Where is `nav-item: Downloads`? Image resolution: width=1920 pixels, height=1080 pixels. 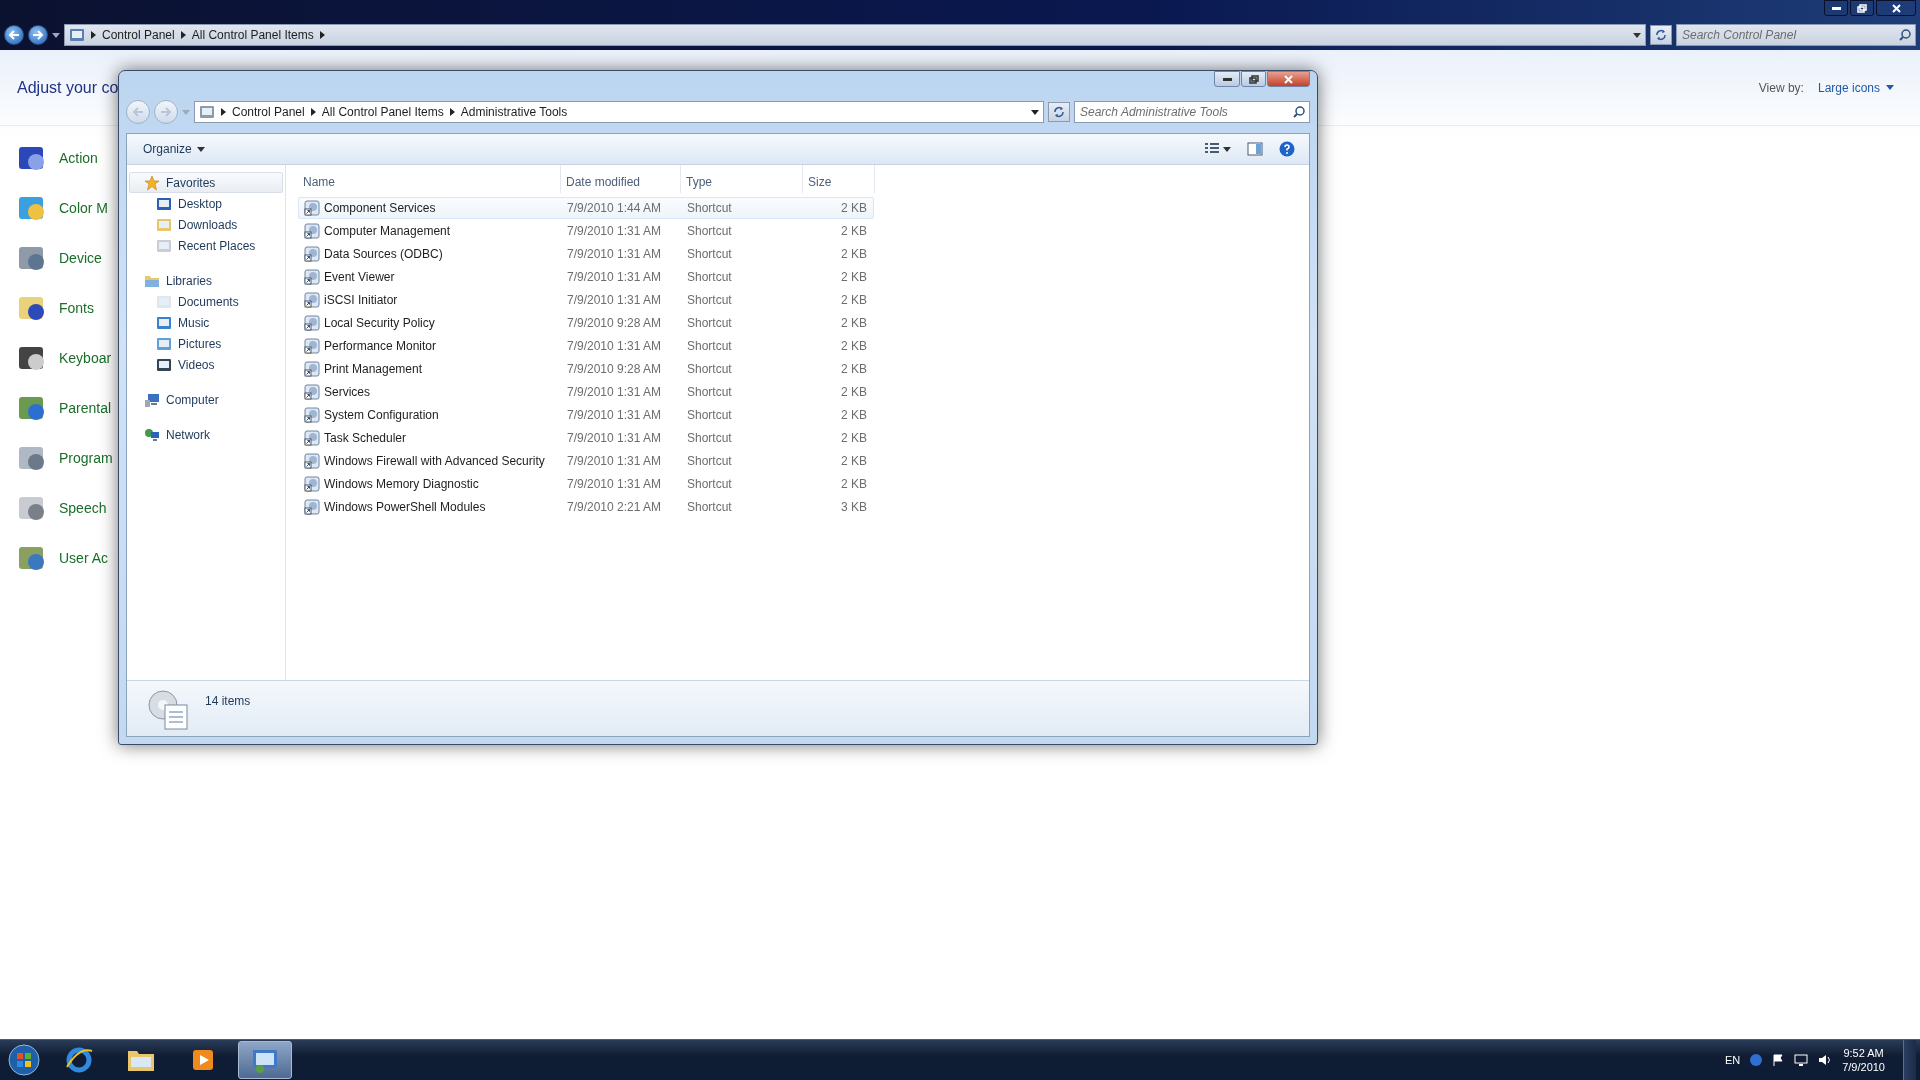
nav-item: Downloads is located at coordinates (206, 224).